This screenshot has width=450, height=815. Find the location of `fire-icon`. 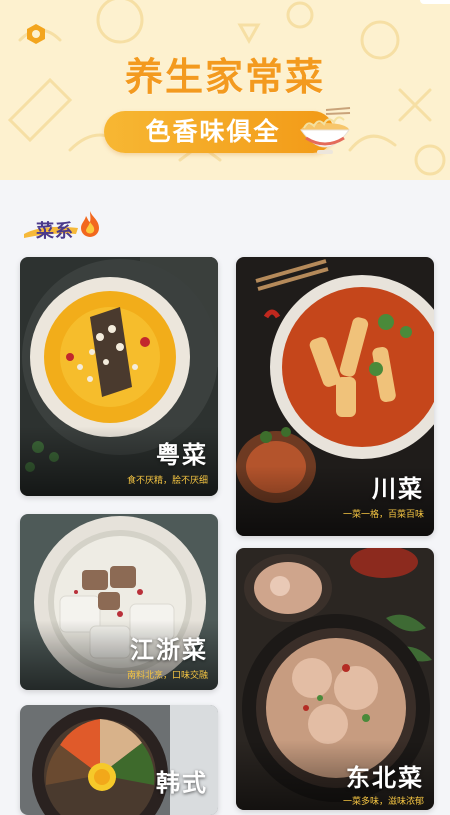

fire-icon is located at coordinates (90, 224).